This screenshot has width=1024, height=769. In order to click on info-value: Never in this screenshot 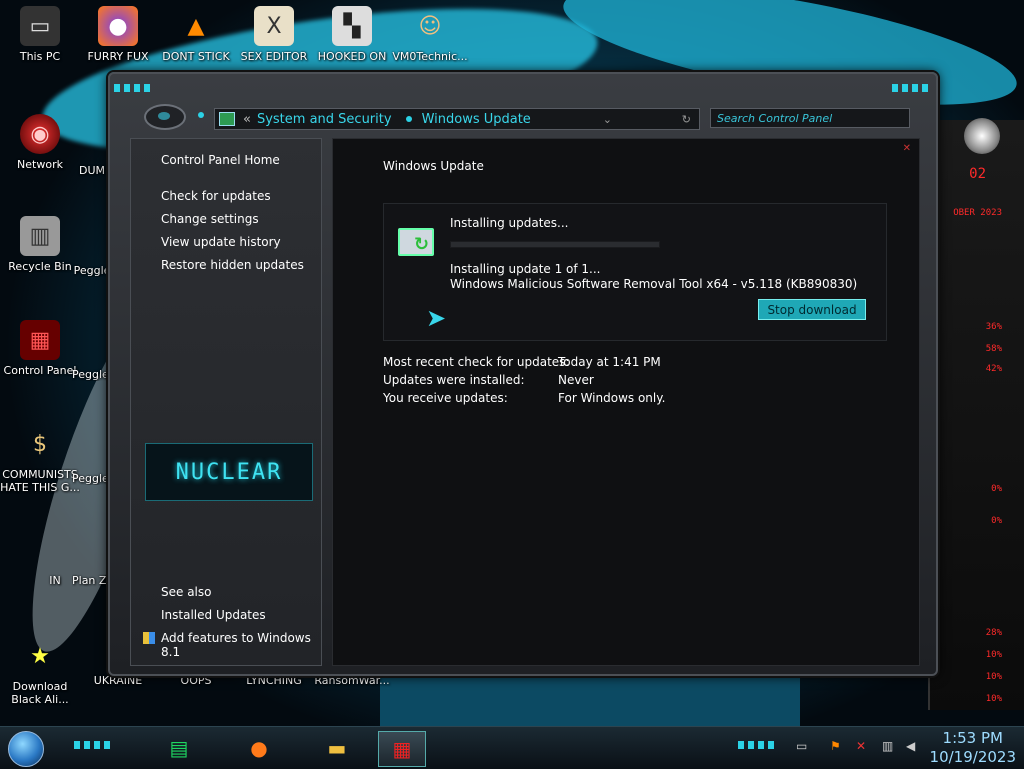, I will do `click(576, 380)`.